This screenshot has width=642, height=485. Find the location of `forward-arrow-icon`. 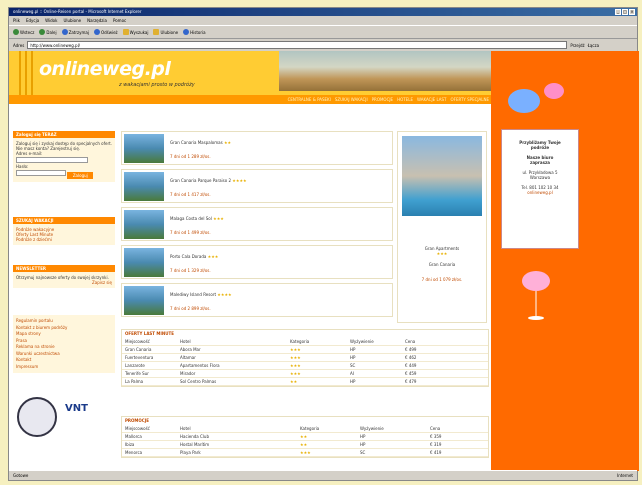

forward-arrow-icon is located at coordinates (42, 32).